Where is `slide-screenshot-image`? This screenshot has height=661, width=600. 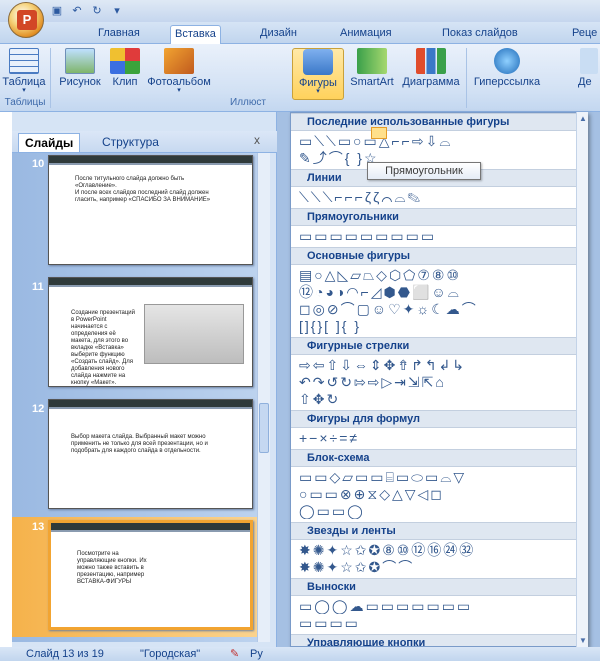
slide-screenshot-image is located at coordinates (194, 334).